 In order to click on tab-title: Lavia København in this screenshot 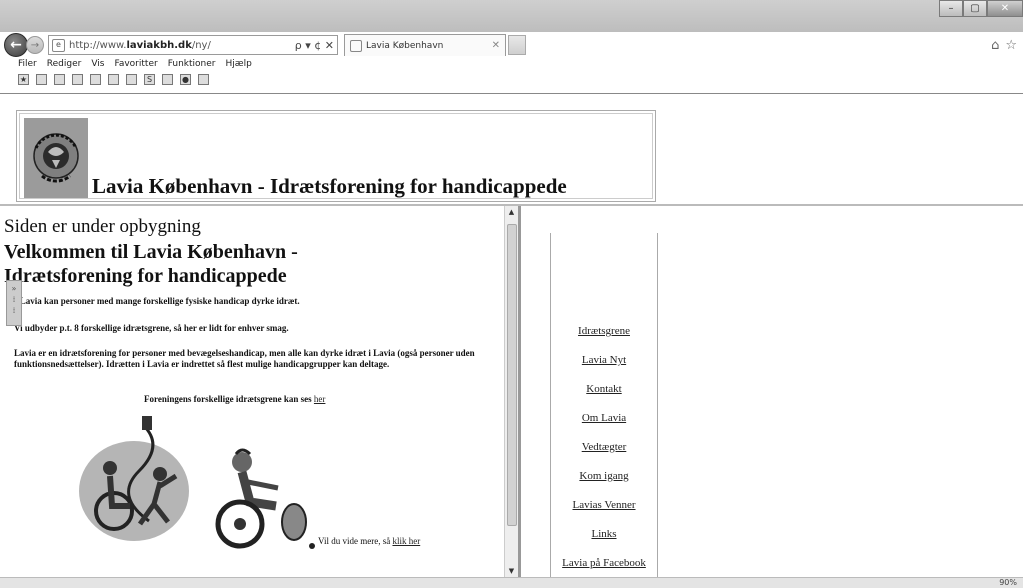, I will do `click(405, 45)`.